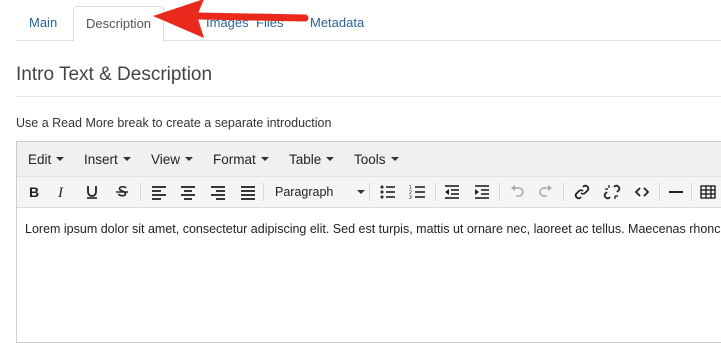  Describe the element at coordinates (582, 192) in the screenshot. I see `link-icon` at that location.